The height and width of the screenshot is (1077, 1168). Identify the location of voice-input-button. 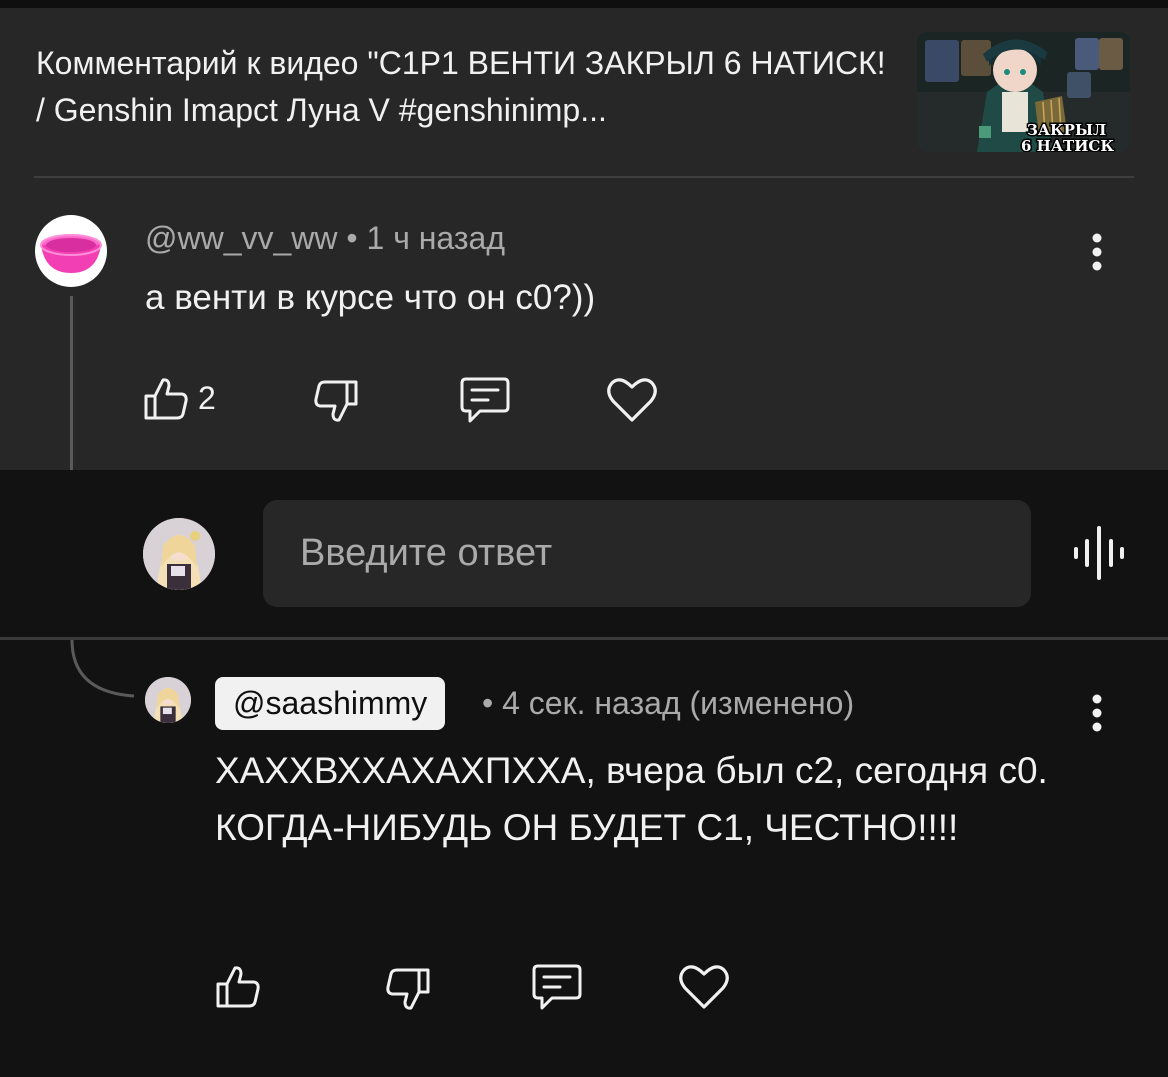
(1099, 553).